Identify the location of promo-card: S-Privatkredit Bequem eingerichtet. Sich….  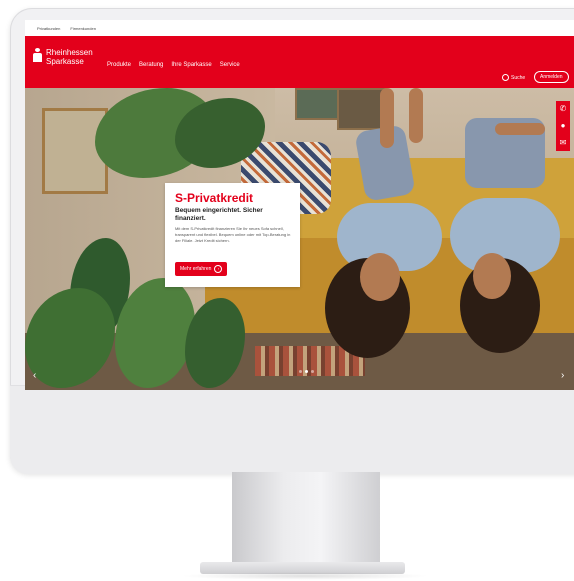
(232, 235).